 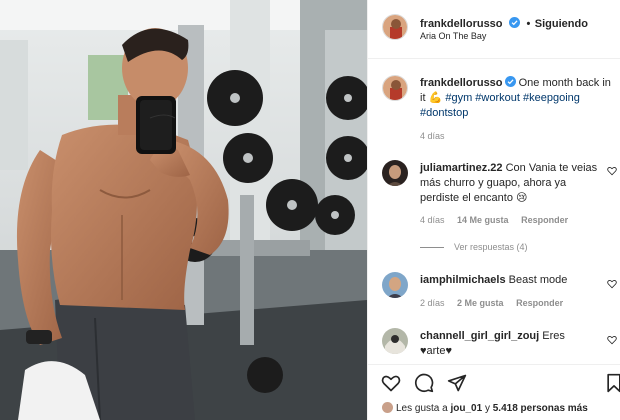 What do you see at coordinates (461, 168) in the screenshot?
I see `comment-username: juliamartinez.22` at bounding box center [461, 168].